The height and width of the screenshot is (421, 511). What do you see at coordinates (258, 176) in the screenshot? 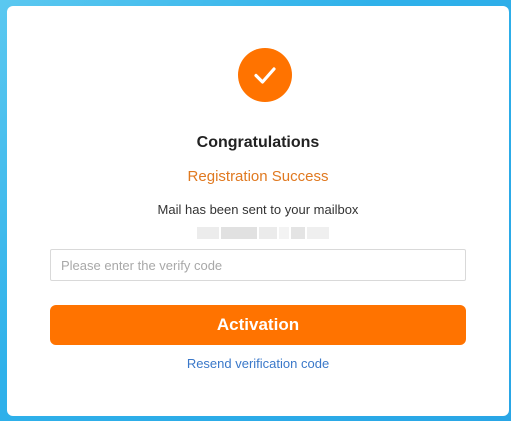
I see `registration-status: Registration Success` at bounding box center [258, 176].